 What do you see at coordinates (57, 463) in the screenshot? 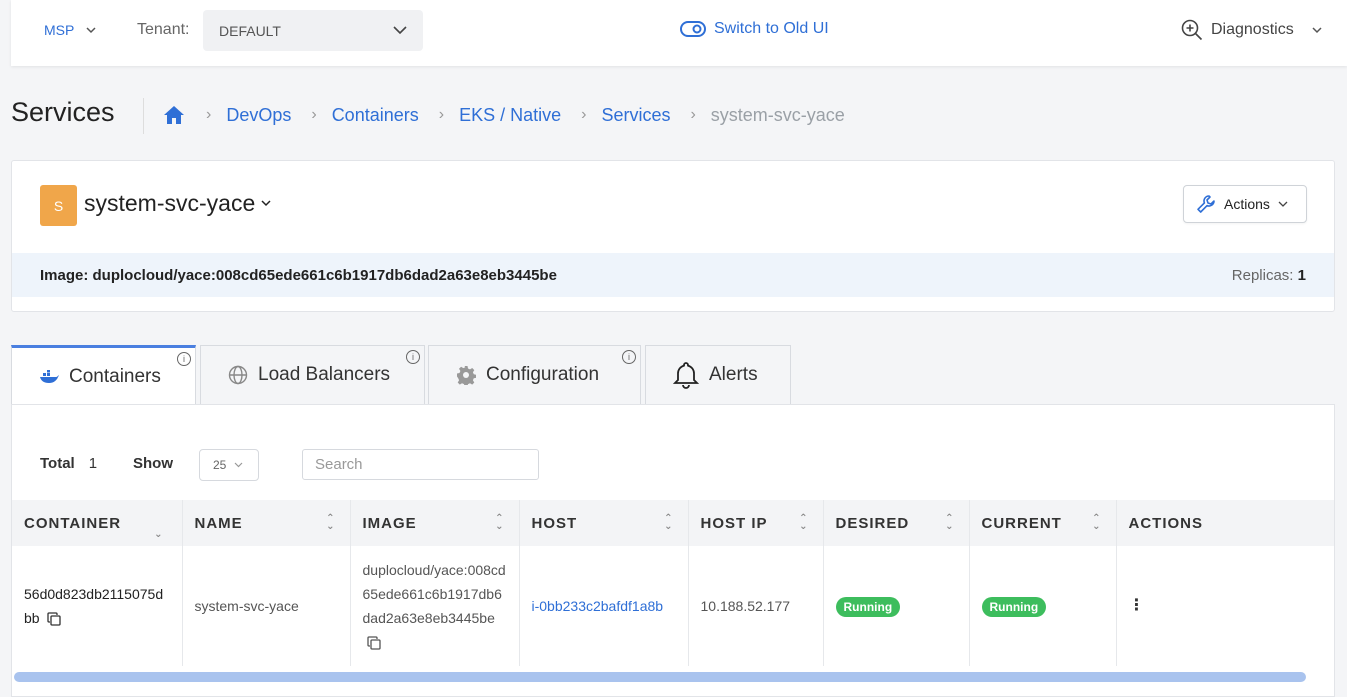
I see `total-label: Total` at bounding box center [57, 463].